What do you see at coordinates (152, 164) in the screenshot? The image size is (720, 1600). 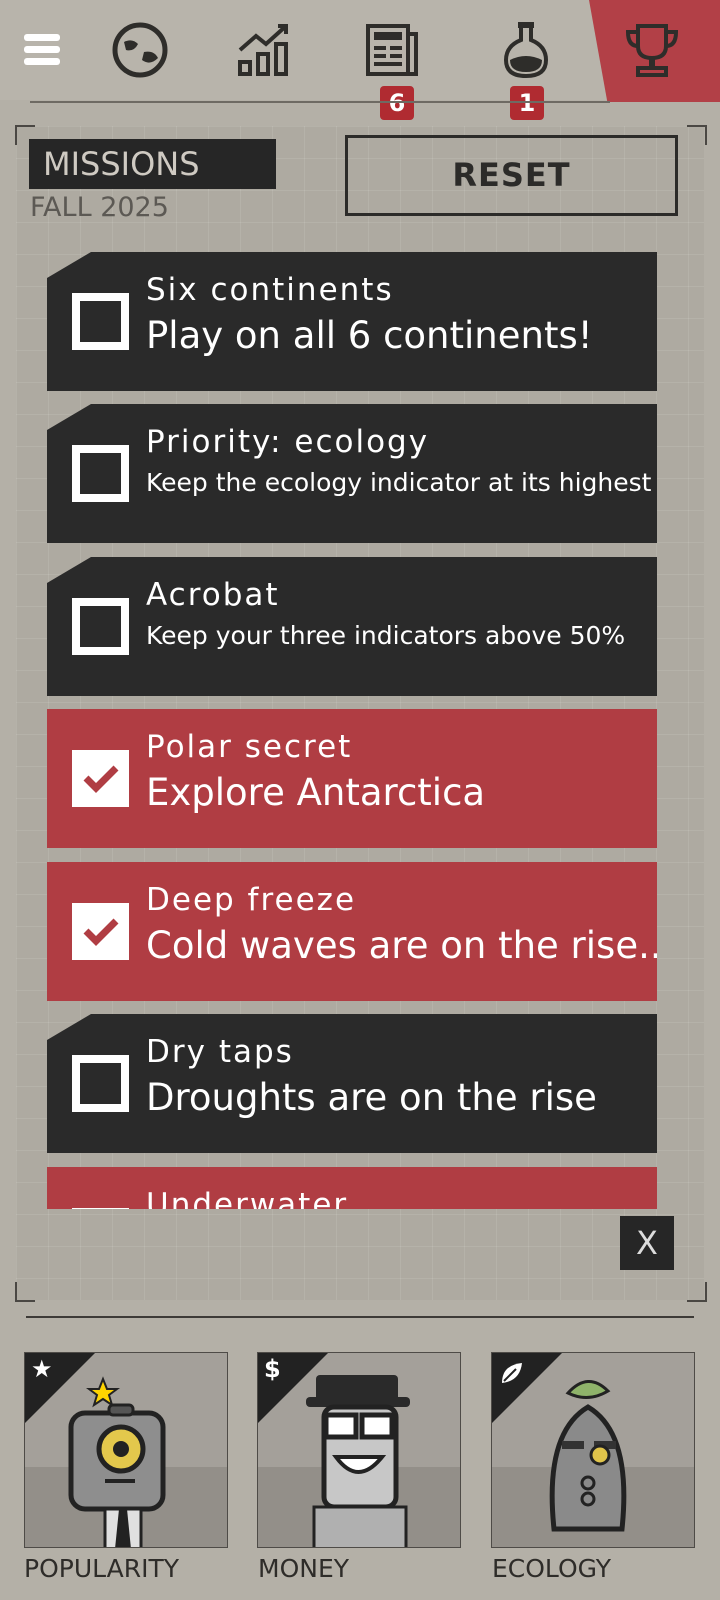 I see `missions-title: MISSIONS` at bounding box center [152, 164].